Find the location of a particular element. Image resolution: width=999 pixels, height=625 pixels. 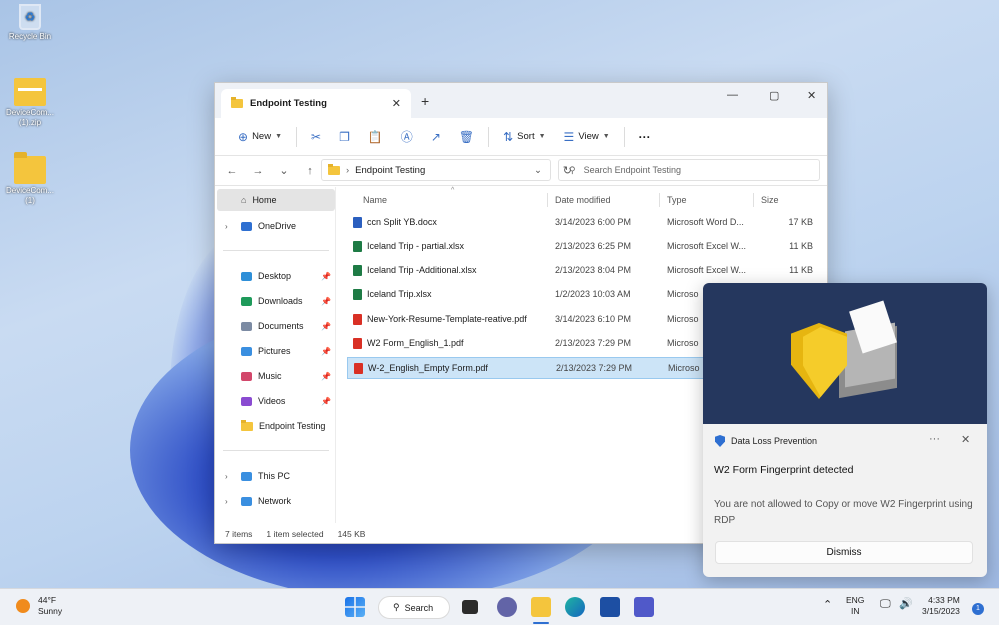

cut-button: ✂ is located at coordinates (316, 137).